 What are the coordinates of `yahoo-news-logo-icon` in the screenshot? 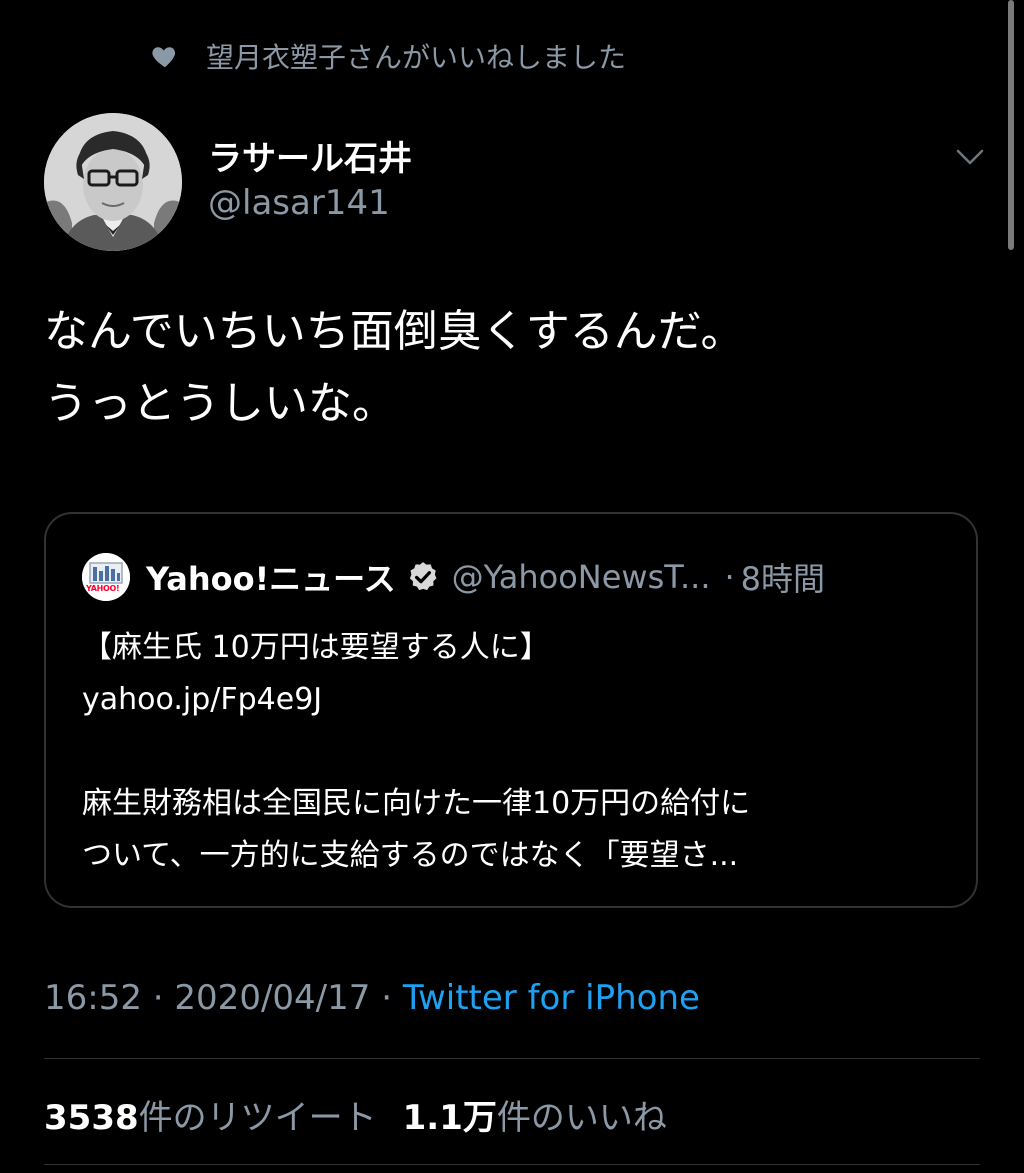 It's located at (106, 577).